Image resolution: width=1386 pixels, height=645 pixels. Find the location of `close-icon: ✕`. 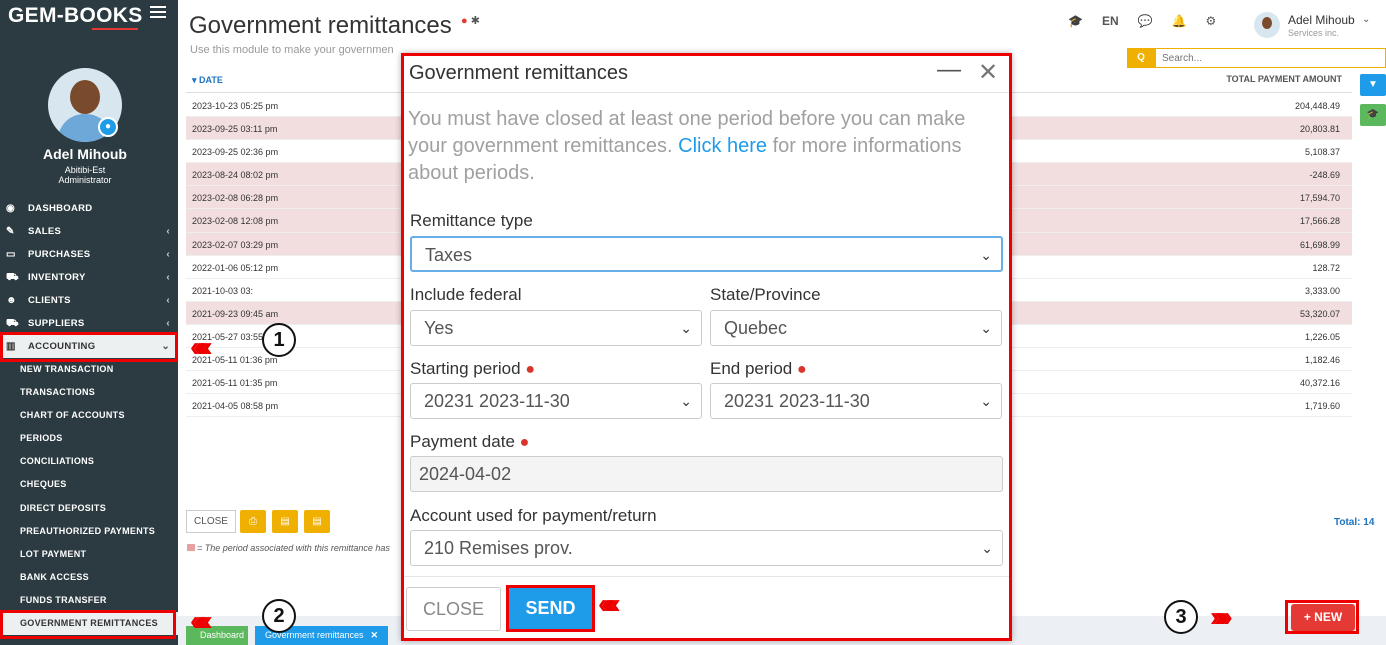

close-icon: ✕ is located at coordinates (988, 72).